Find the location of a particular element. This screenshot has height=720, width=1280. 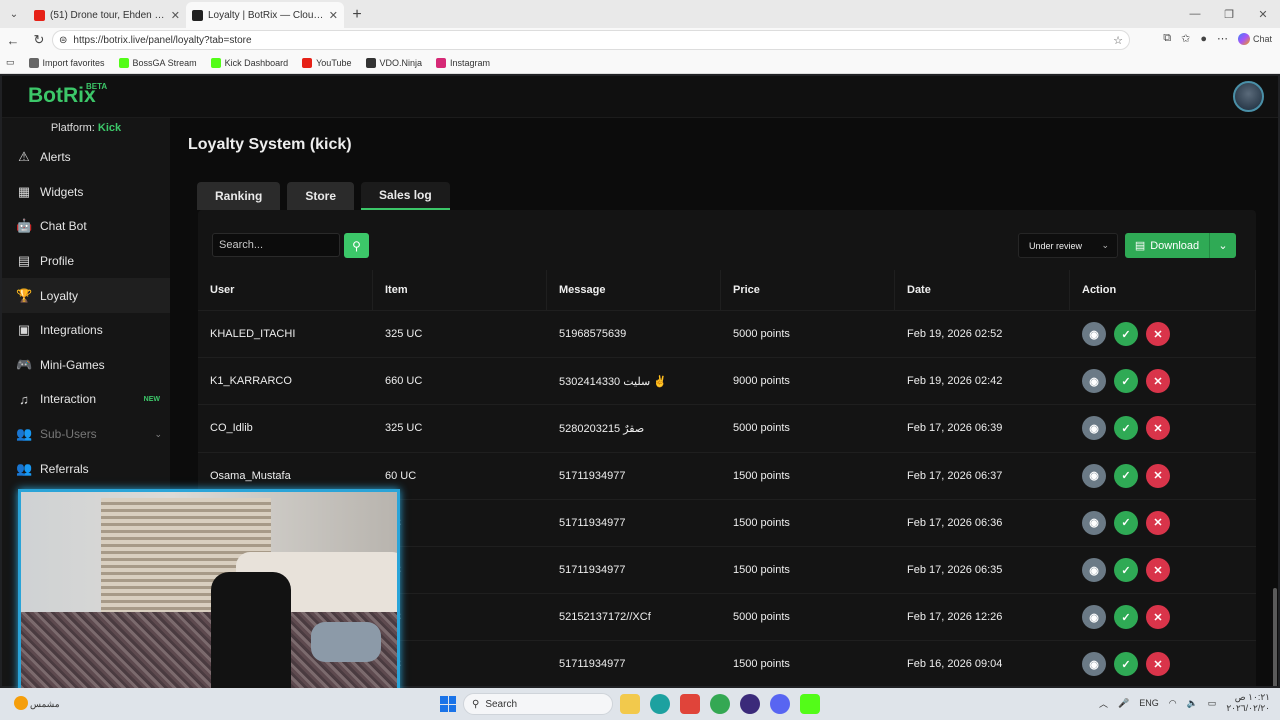

copilot-chat-button: Chat is located at coordinates (1254, 38).